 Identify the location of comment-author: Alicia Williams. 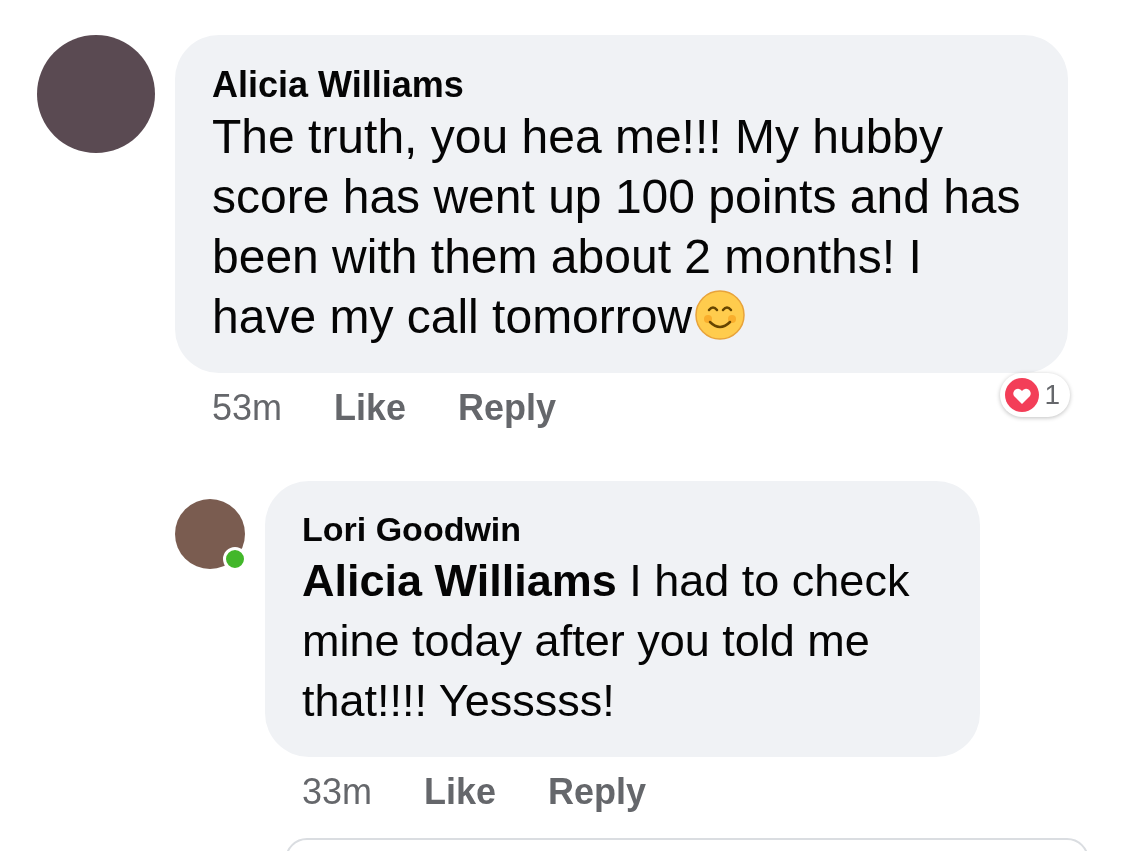
(621, 85).